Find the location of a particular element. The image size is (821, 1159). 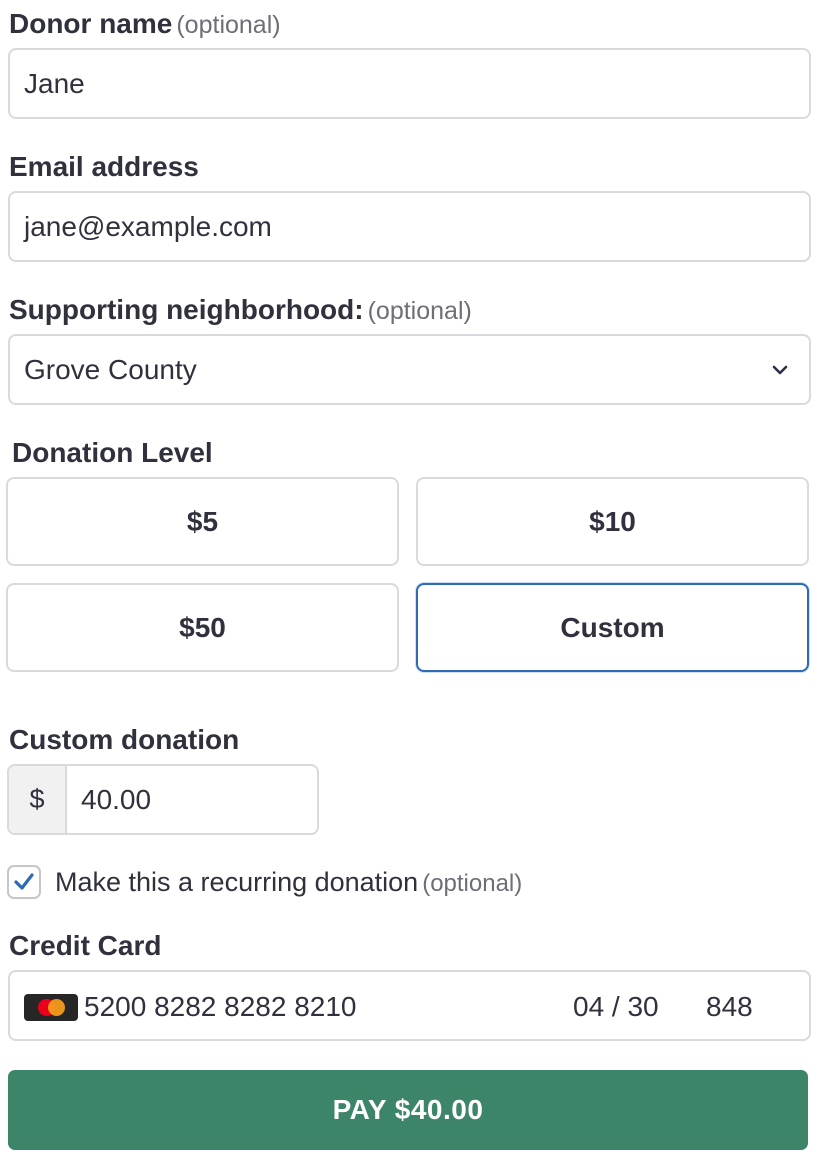

level-10-label: $10 is located at coordinates (612, 521).